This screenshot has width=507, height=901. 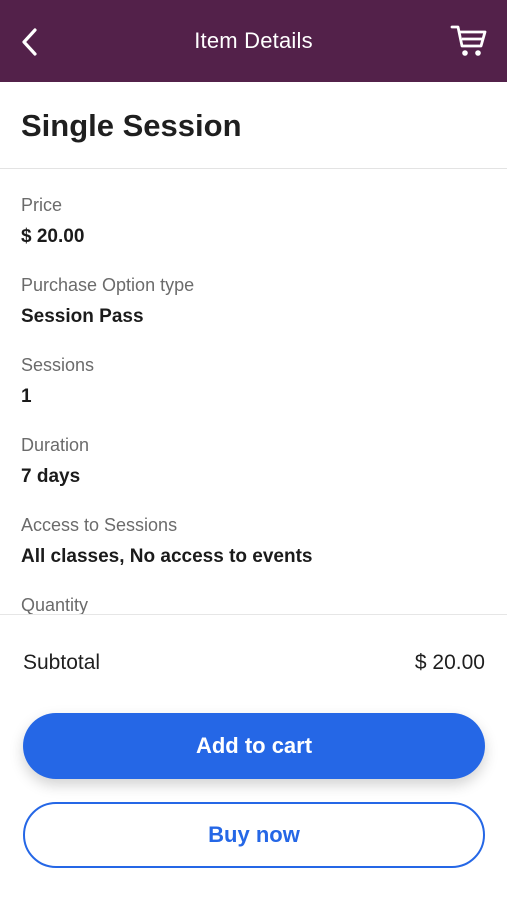 What do you see at coordinates (26, 396) in the screenshot?
I see `sessions-value: 1` at bounding box center [26, 396].